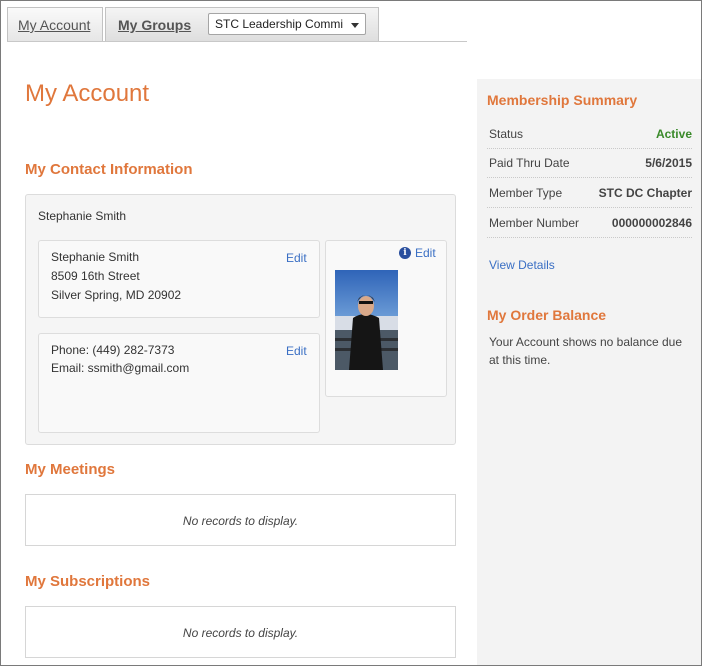 The image size is (702, 666). I want to click on summary-label: Paid Thru Date, so click(529, 163).